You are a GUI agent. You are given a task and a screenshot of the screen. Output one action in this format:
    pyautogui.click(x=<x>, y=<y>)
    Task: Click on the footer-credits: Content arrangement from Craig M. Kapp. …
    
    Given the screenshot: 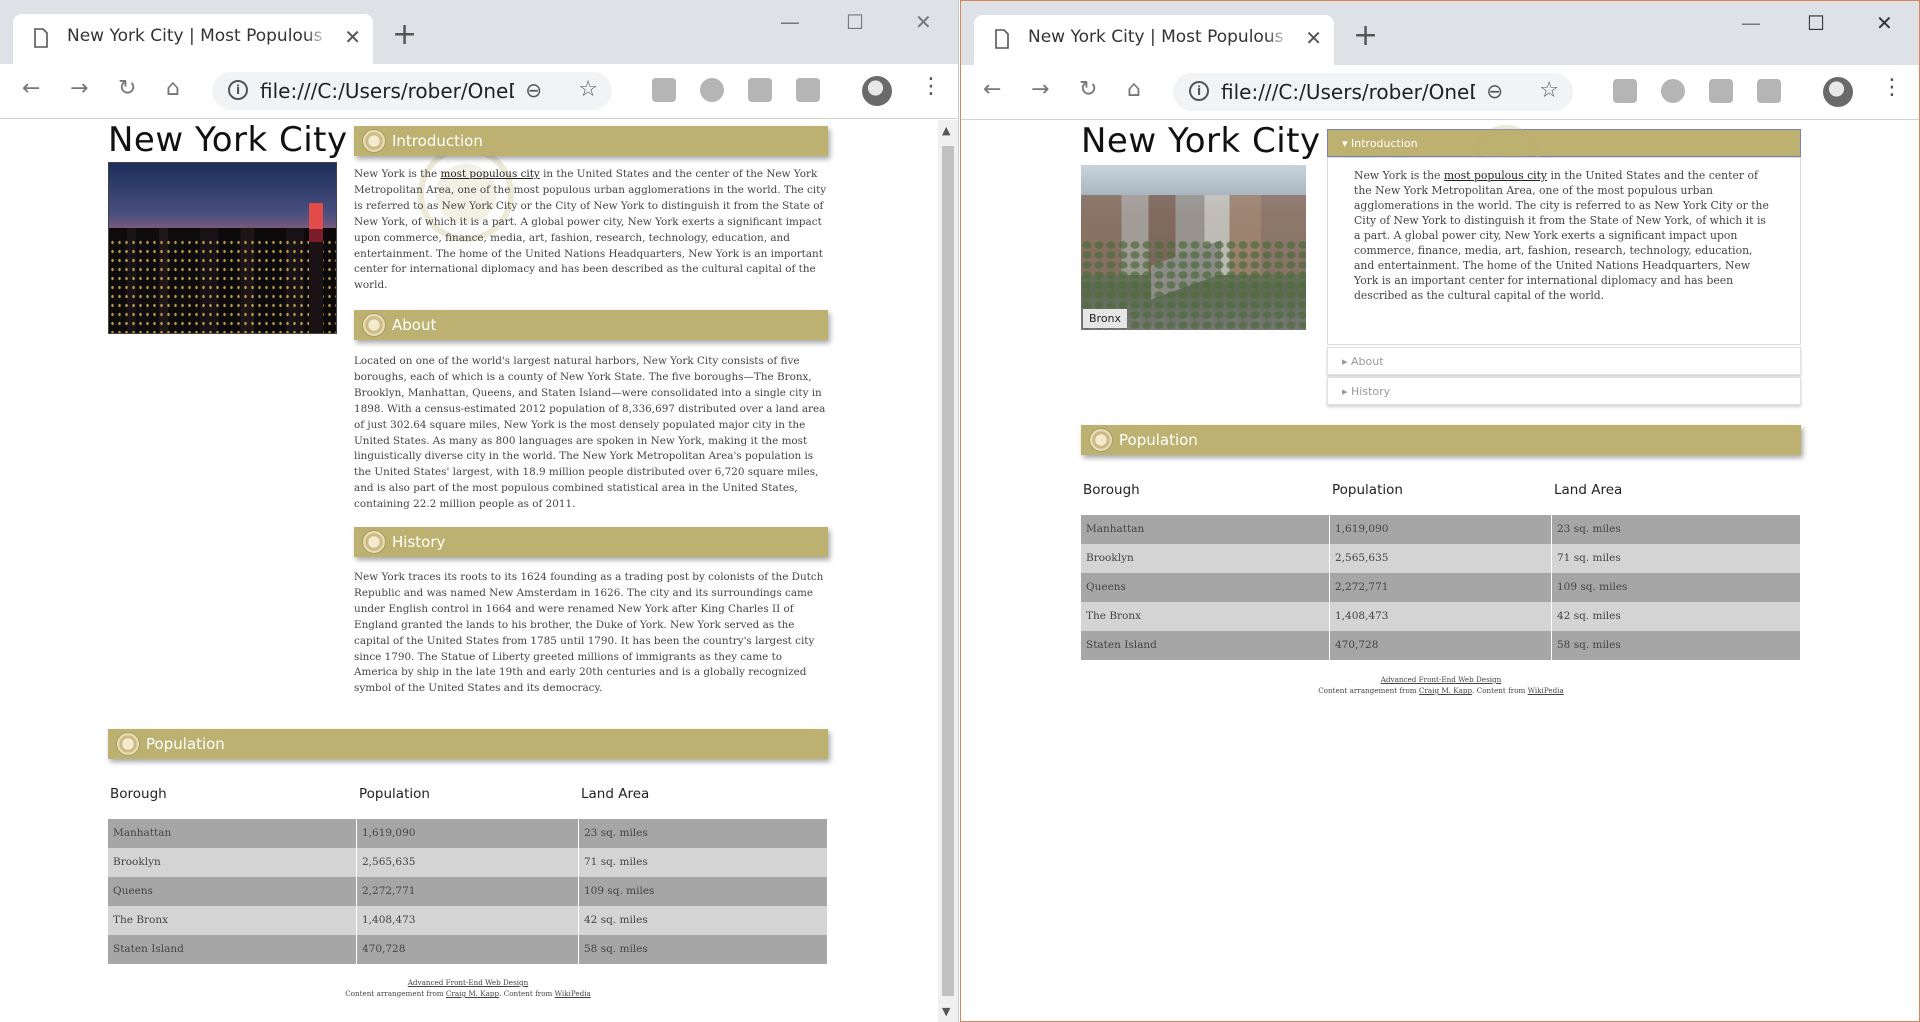 What is the action you would take?
    pyautogui.click(x=1441, y=690)
    